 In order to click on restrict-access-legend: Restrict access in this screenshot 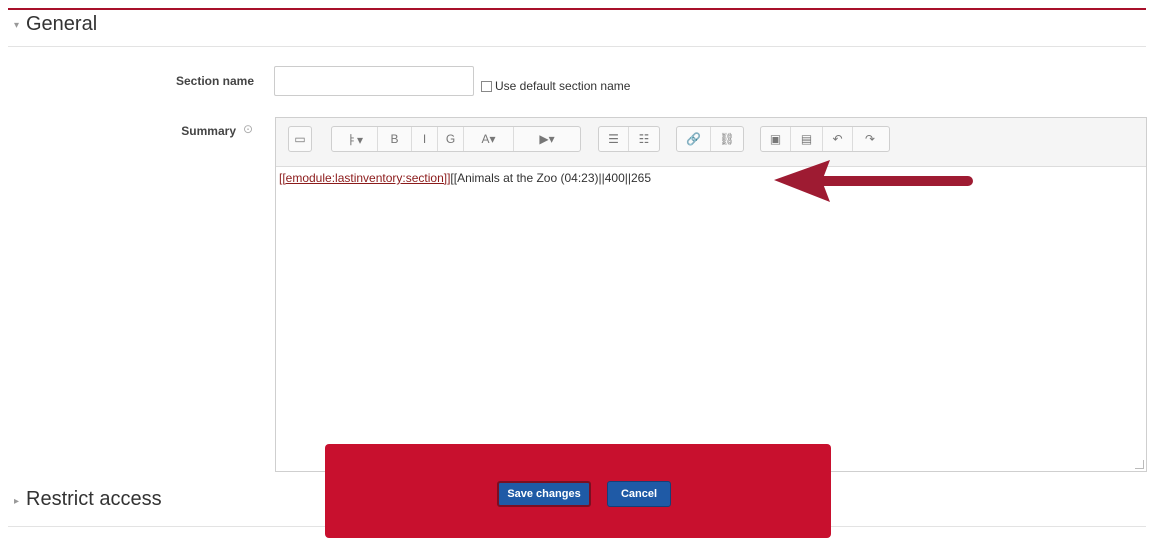, I will do `click(116, 499)`.